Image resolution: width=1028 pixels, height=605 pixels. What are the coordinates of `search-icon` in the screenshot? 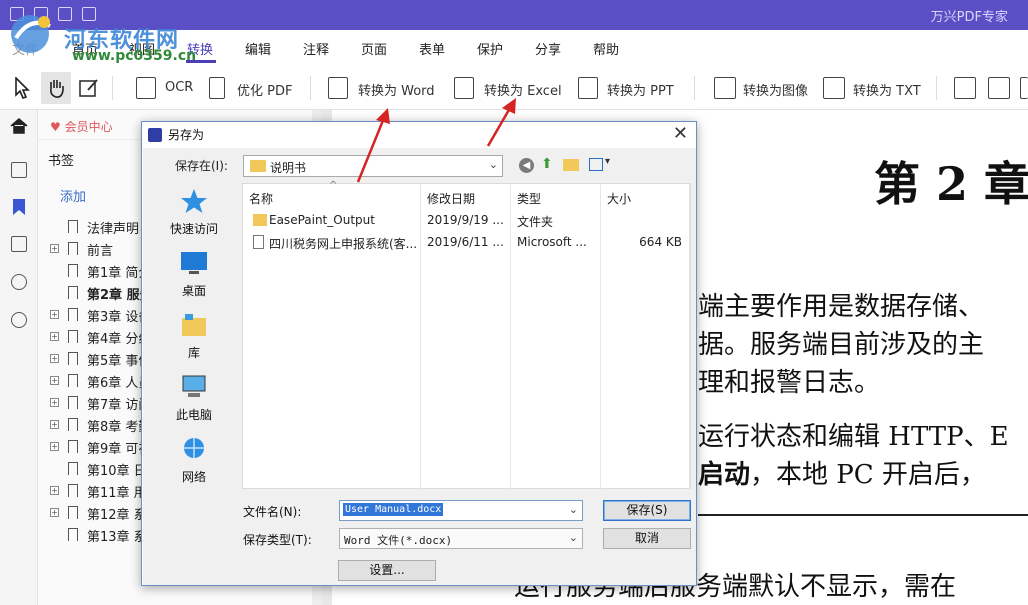 It's located at (19, 320).